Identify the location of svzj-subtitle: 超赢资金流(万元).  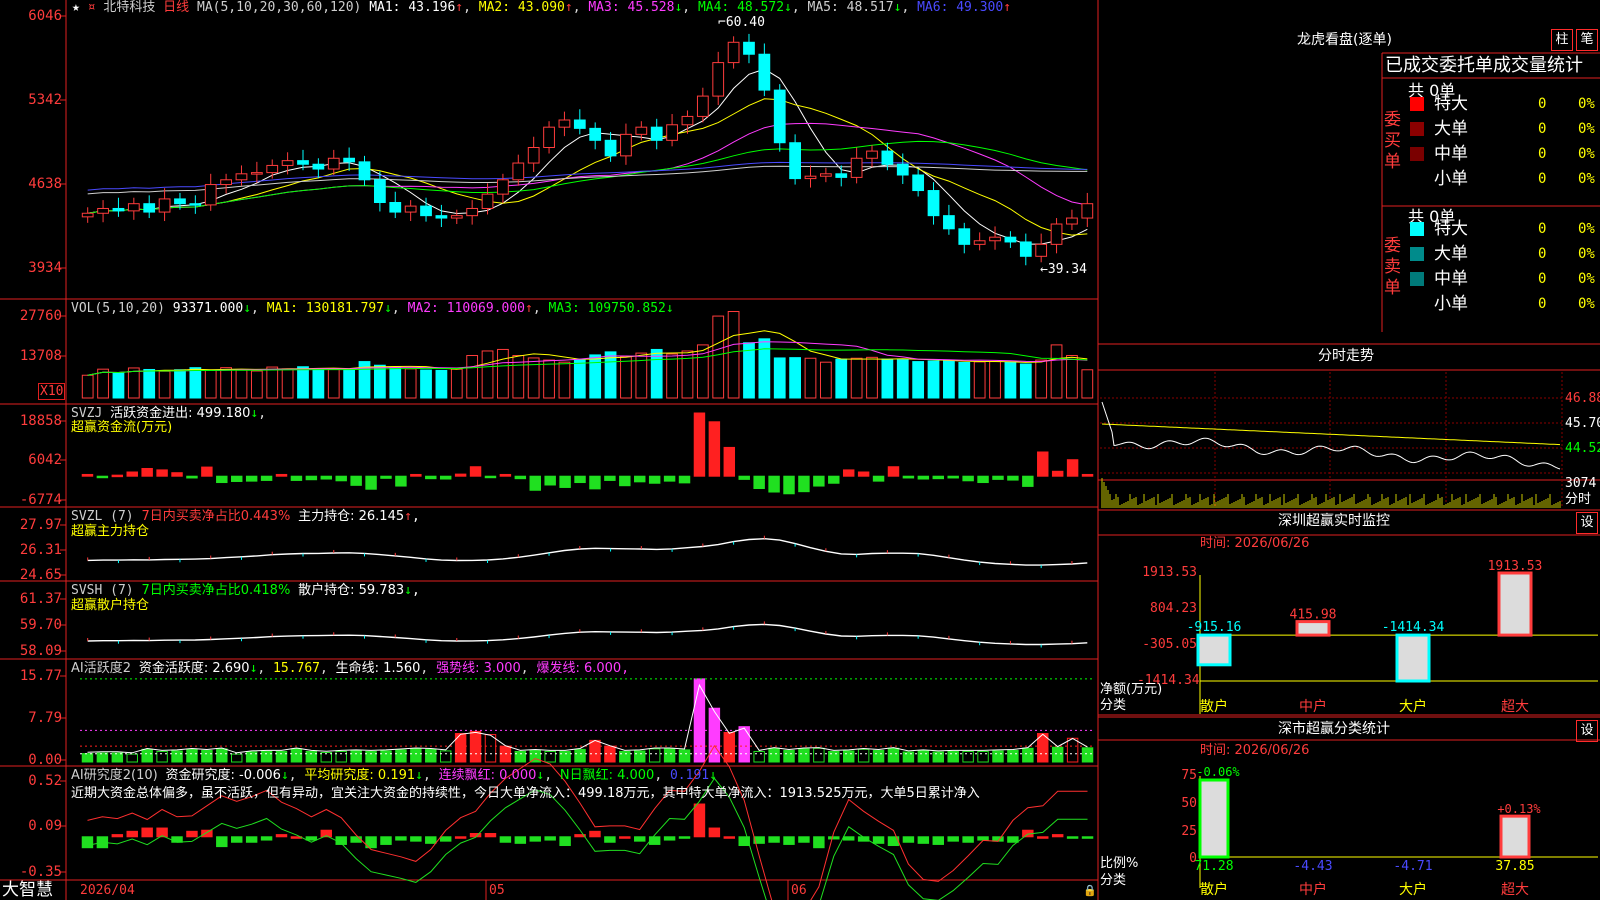
(122, 427).